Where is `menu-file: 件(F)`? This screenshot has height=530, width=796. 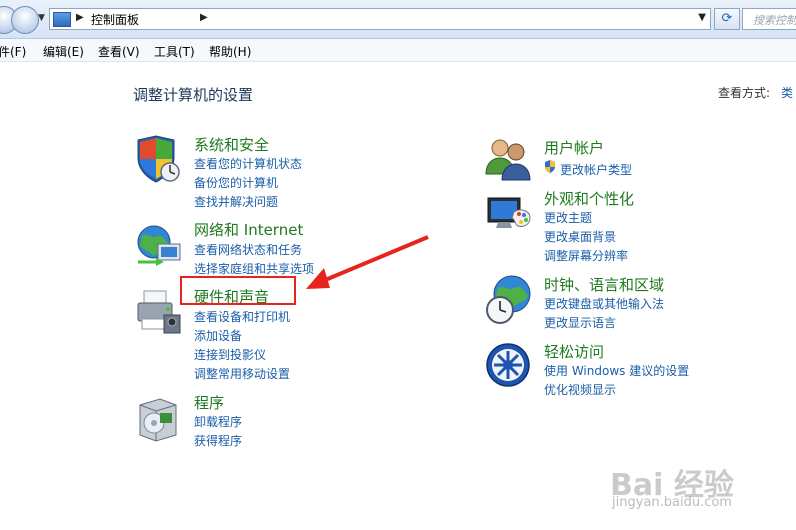 menu-file: 件(F) is located at coordinates (13, 51).